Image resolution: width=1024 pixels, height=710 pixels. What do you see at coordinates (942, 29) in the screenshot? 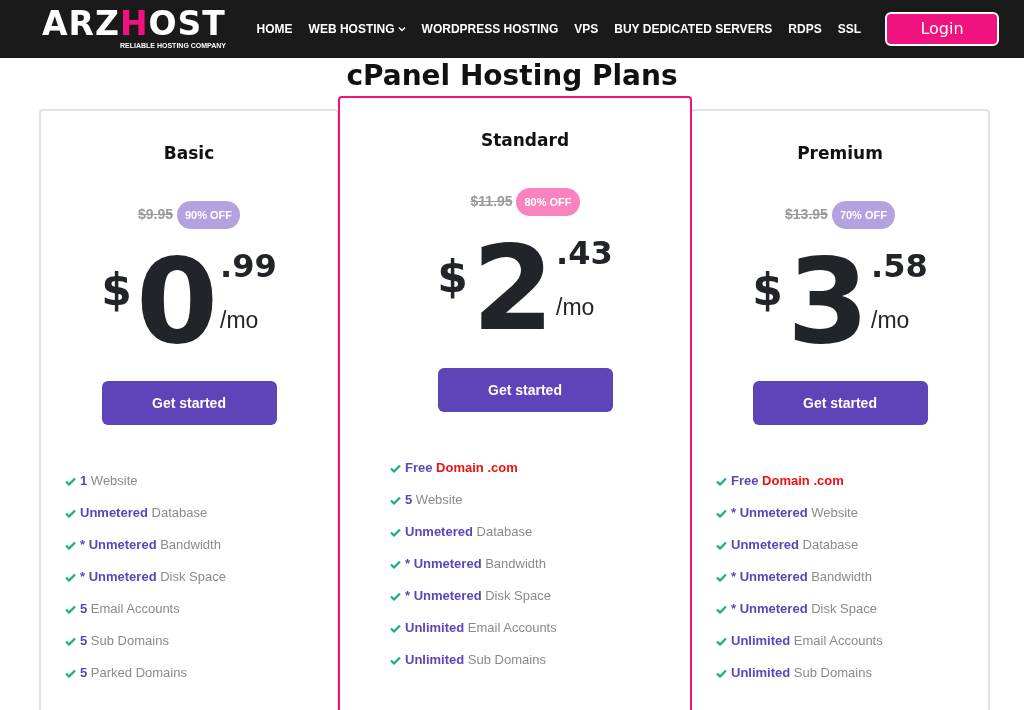
I see `login-button: Login` at bounding box center [942, 29].